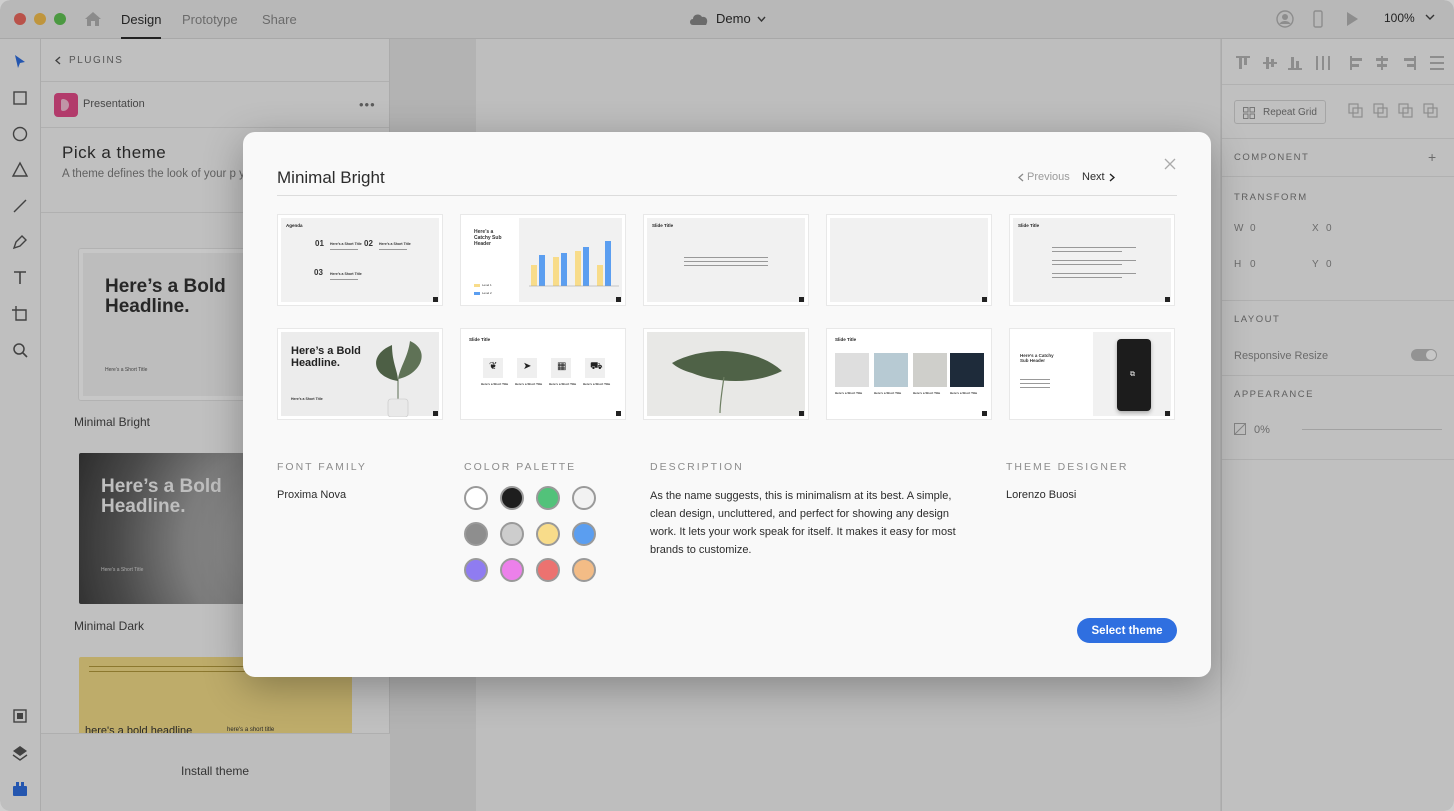  I want to click on slide-preview-bullets: Slide Title, so click(1092, 260).